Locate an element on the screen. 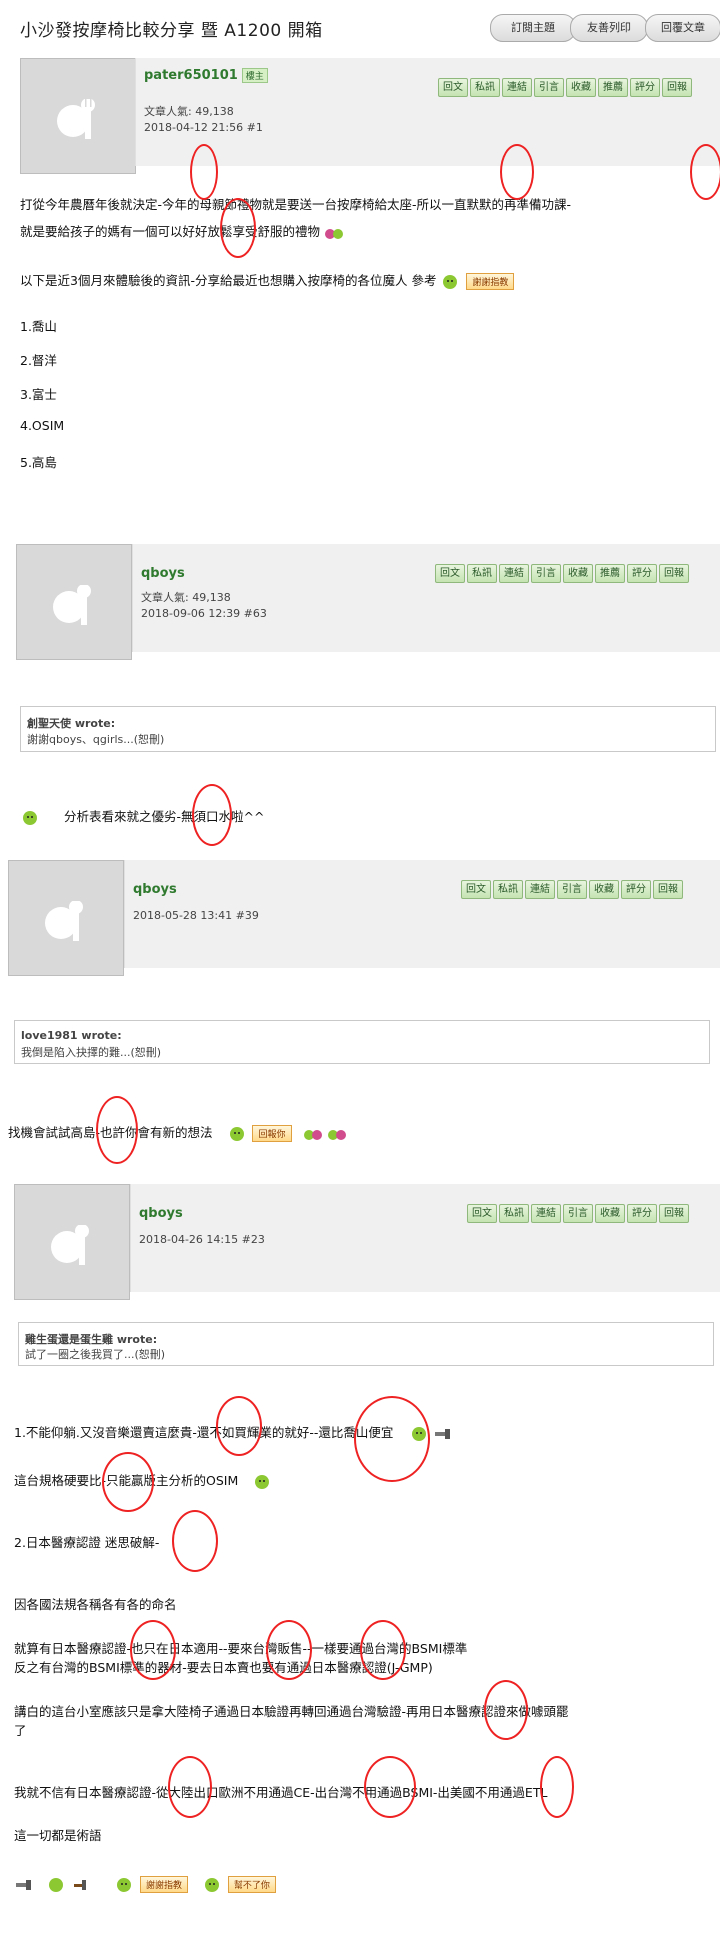  op-badge: 樓主 is located at coordinates (254, 75).